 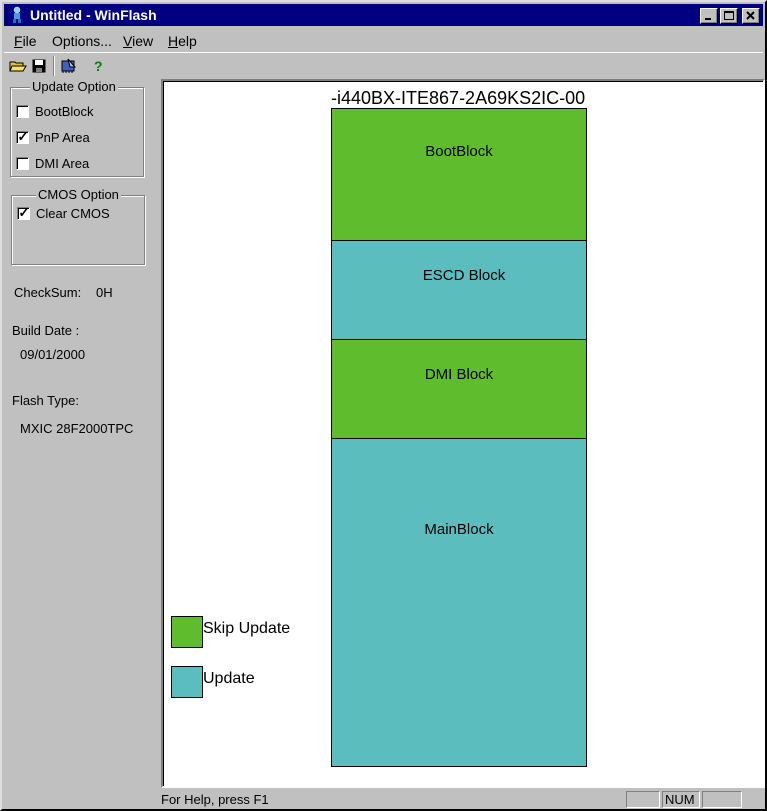 What do you see at coordinates (73, 213) in the screenshot?
I see `clear-cmos-label: Clear CMOS` at bounding box center [73, 213].